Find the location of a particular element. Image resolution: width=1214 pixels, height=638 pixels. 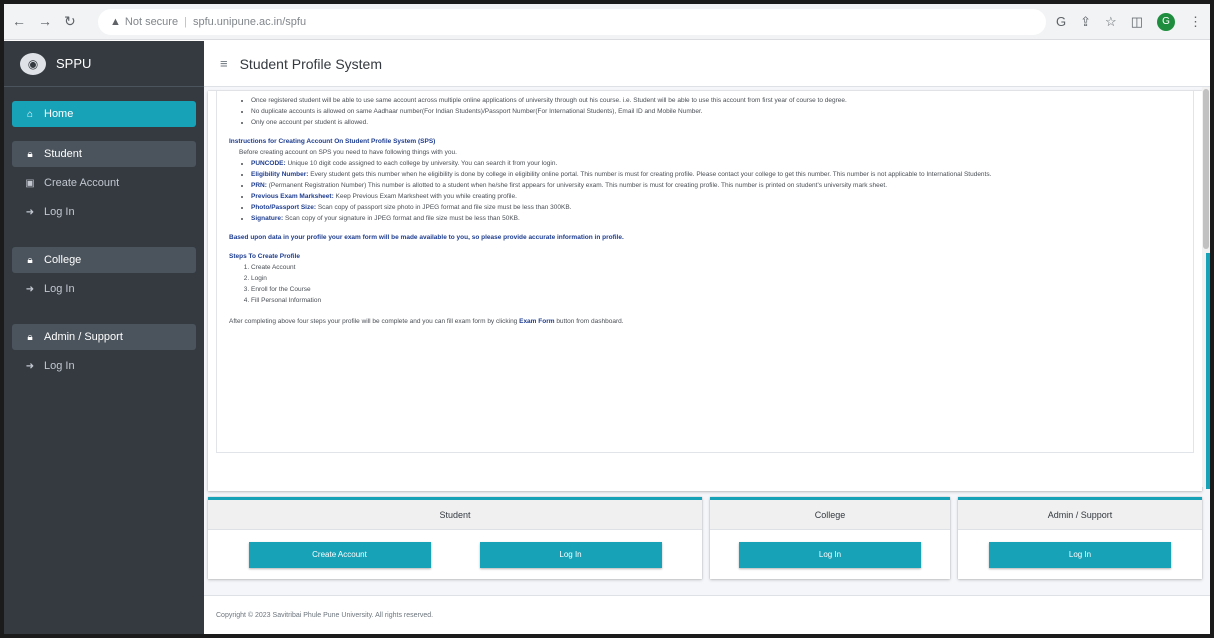

college-box: College Log In is located at coordinates (830, 538).